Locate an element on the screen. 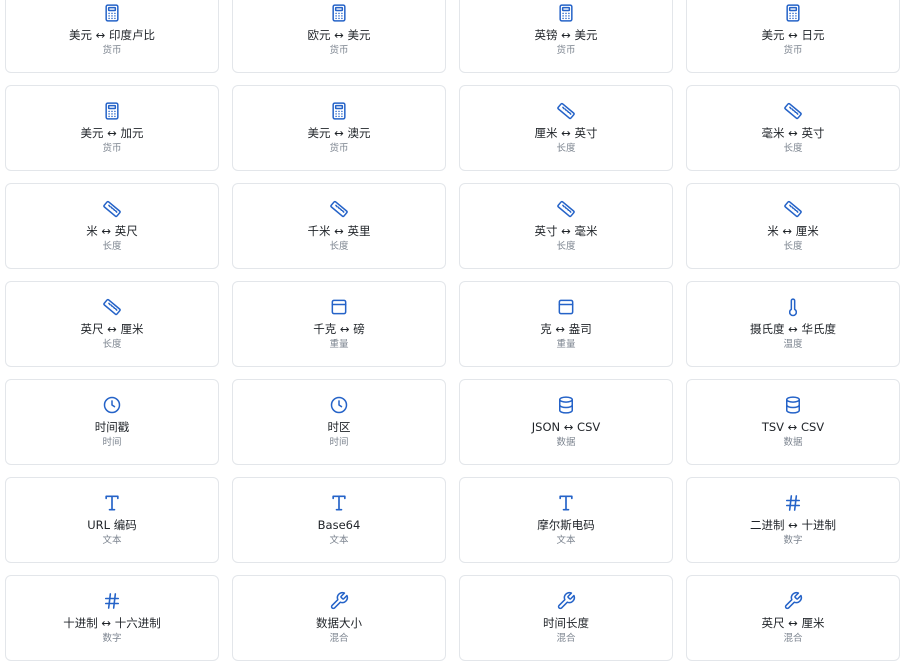 The image size is (900, 662). card-title: 英寸 ↔ 毫米 is located at coordinates (566, 231).